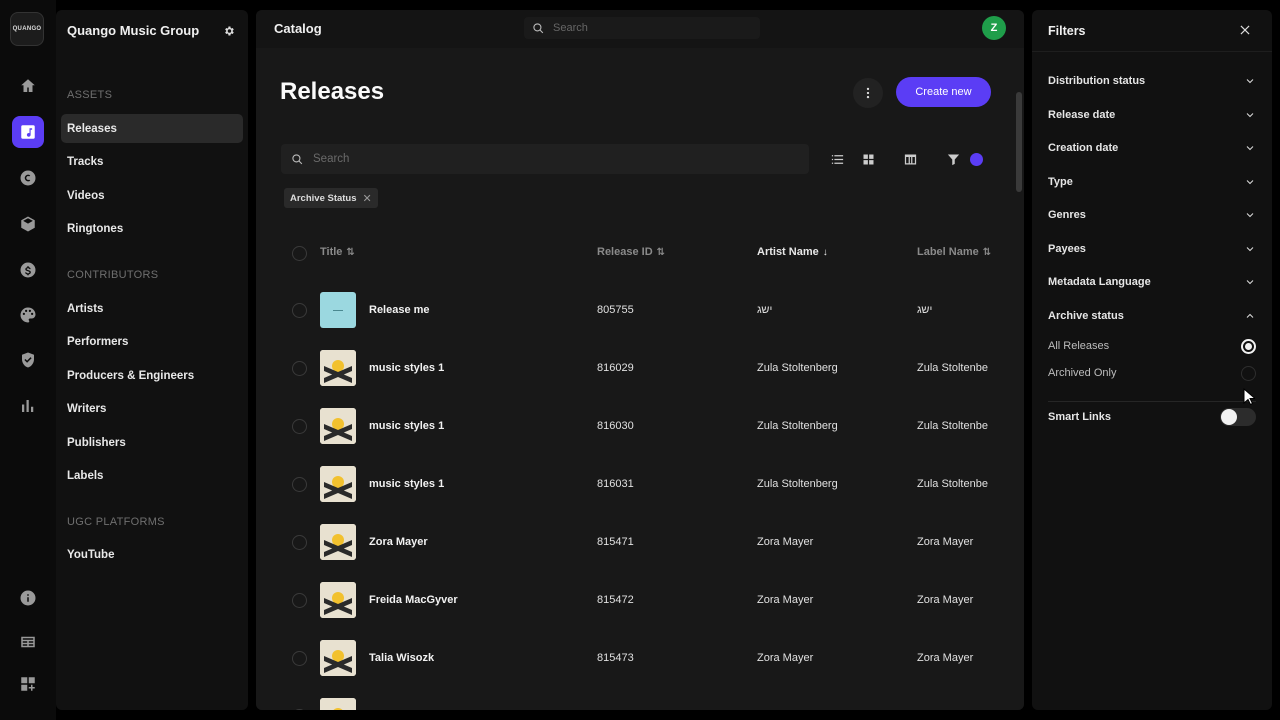  Describe the element at coordinates (28, 684) in the screenshot. I see `apps-icon` at that location.